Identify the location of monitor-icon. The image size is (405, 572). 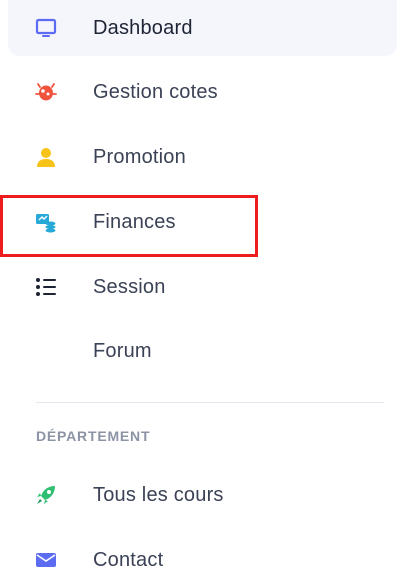
(46, 28).